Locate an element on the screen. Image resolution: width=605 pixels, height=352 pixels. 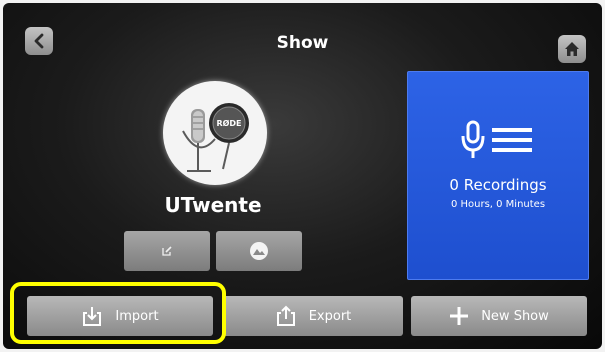
plus-icon is located at coordinates (459, 316).